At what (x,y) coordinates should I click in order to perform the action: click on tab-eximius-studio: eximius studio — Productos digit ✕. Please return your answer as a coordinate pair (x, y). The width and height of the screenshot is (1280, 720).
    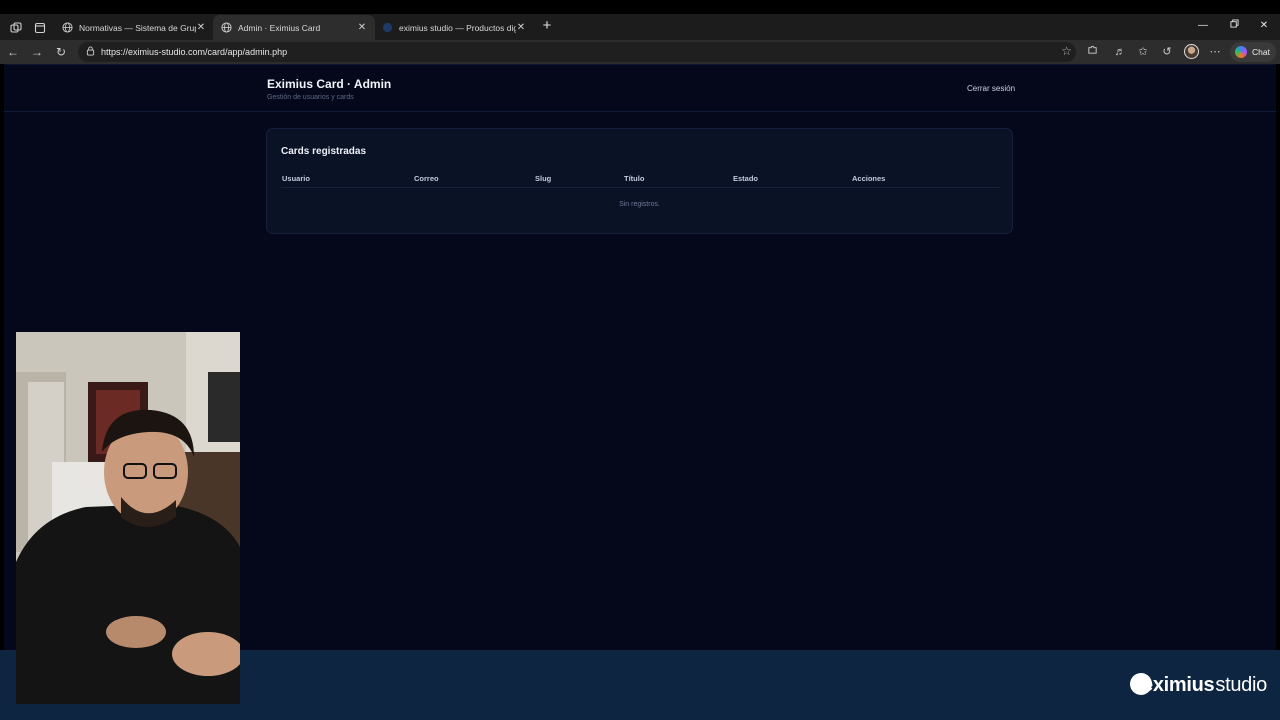
    Looking at the image, I should click on (454, 27).